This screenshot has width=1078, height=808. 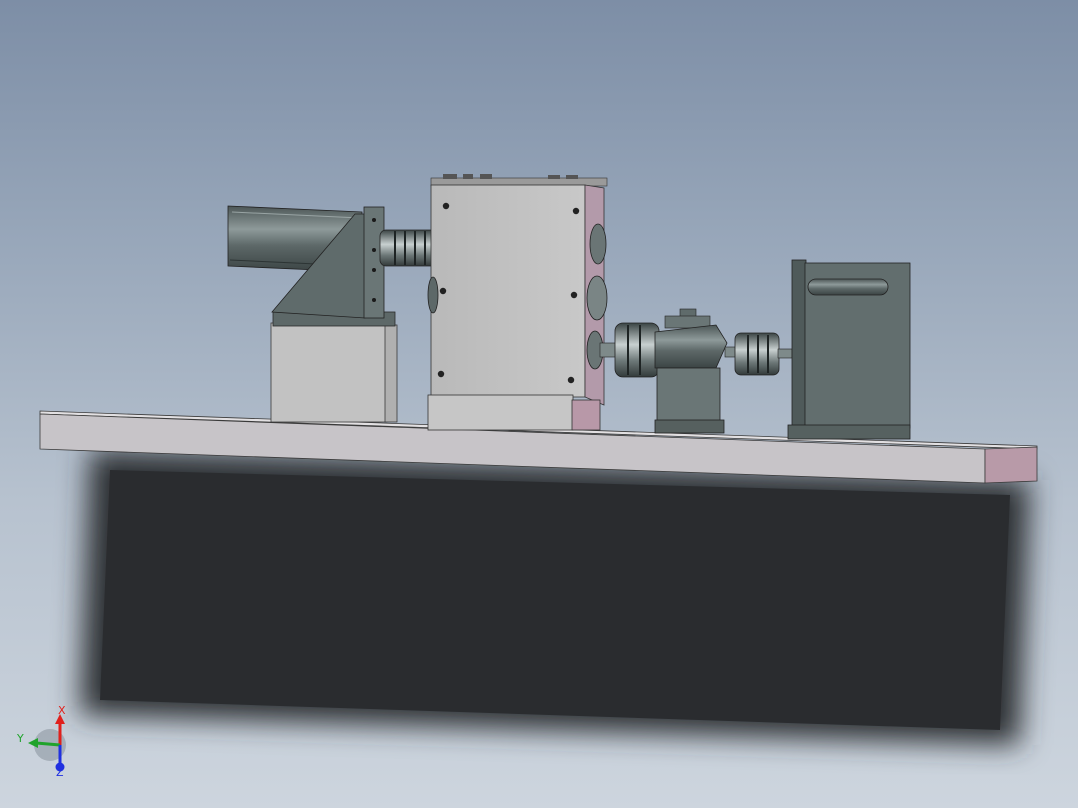 I want to click on triad-x-label: X, so click(x=62, y=710).